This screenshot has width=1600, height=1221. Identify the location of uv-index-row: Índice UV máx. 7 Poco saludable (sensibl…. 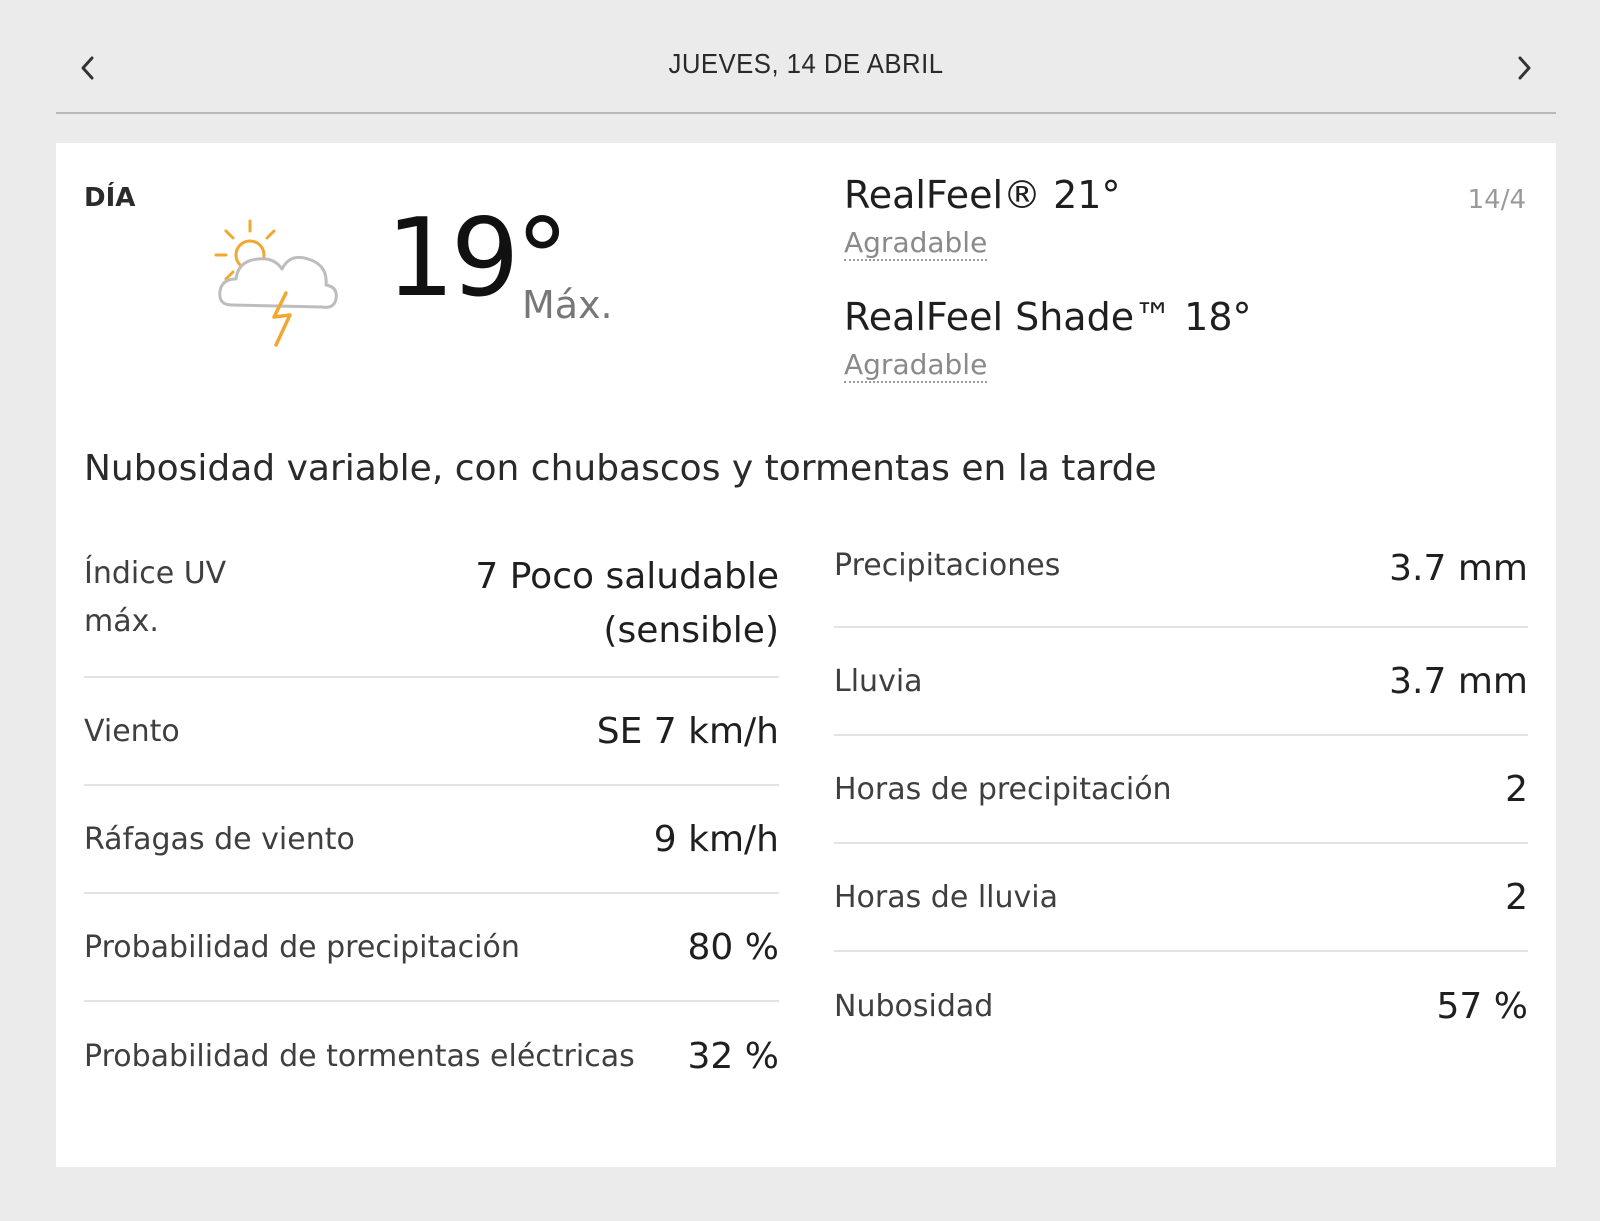
(431, 608).